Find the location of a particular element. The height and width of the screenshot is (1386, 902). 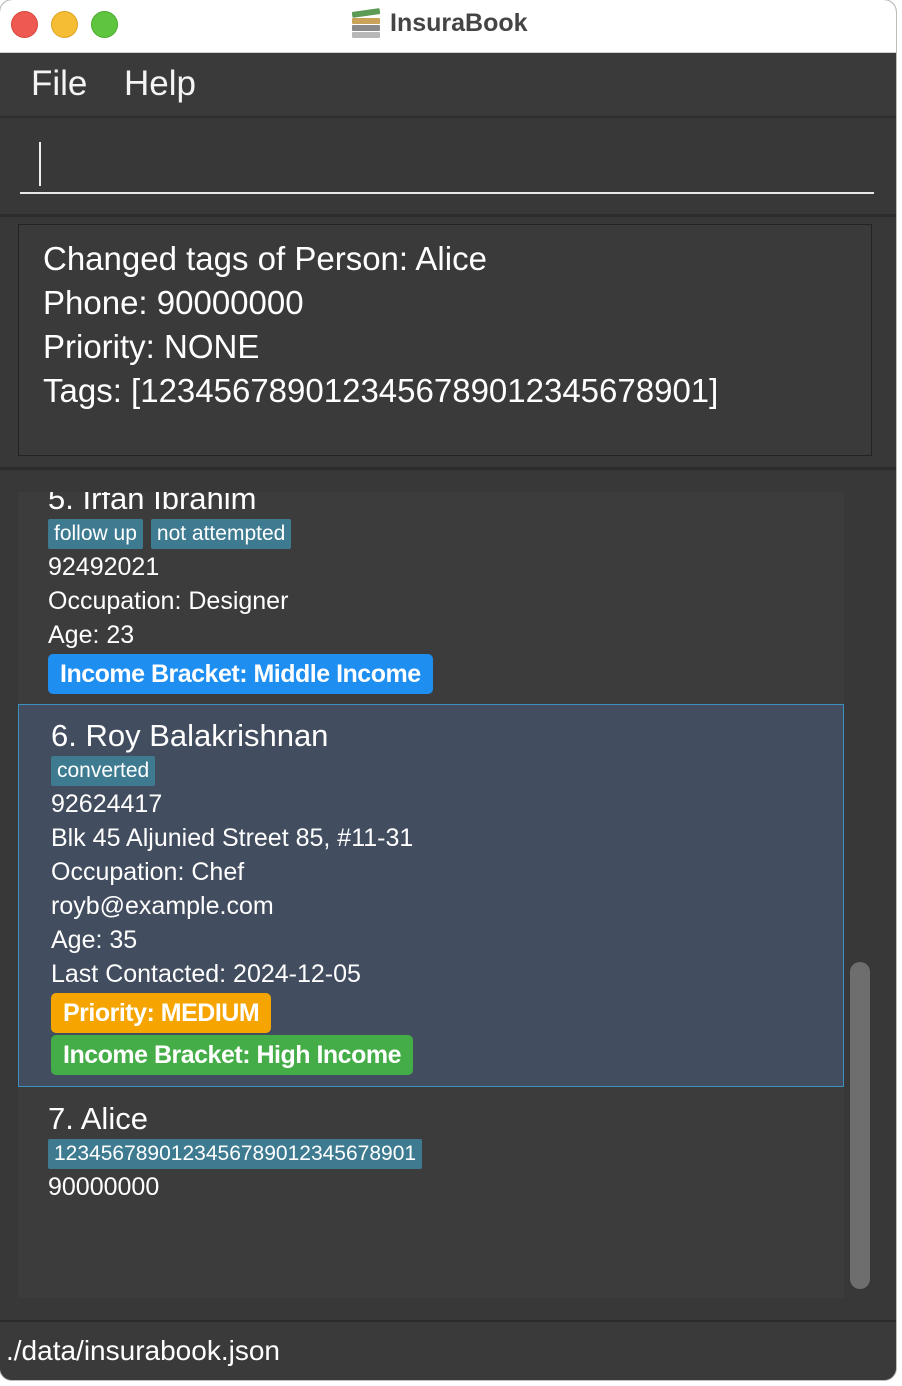

tag-list: converted is located at coordinates (447, 771).